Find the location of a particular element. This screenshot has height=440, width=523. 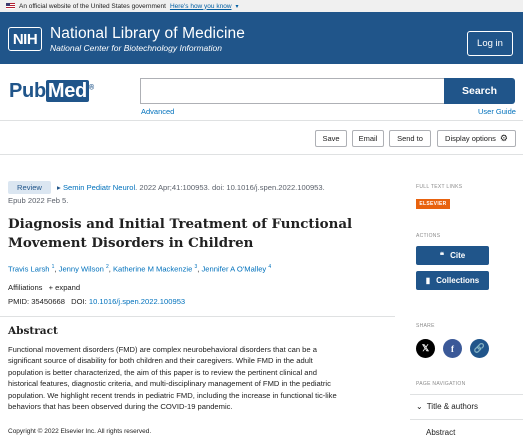

doi-label: DOI: is located at coordinates (79, 301).